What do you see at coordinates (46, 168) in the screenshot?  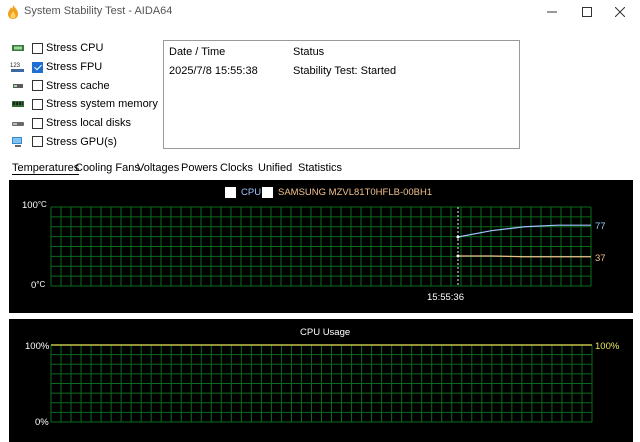 I see `tab-temperatures: Temperatures` at bounding box center [46, 168].